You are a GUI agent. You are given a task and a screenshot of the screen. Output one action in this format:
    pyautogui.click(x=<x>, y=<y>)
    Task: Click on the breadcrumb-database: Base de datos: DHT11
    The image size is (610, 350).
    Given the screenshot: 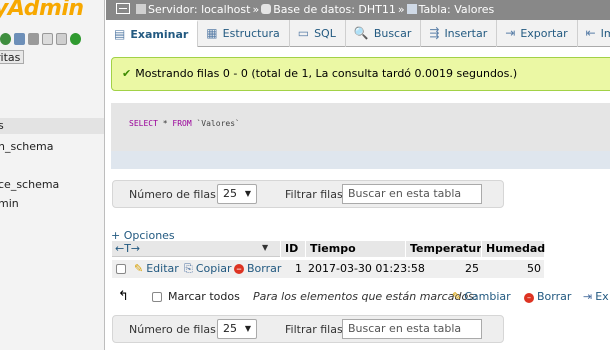 What is the action you would take?
    pyautogui.click(x=334, y=9)
    